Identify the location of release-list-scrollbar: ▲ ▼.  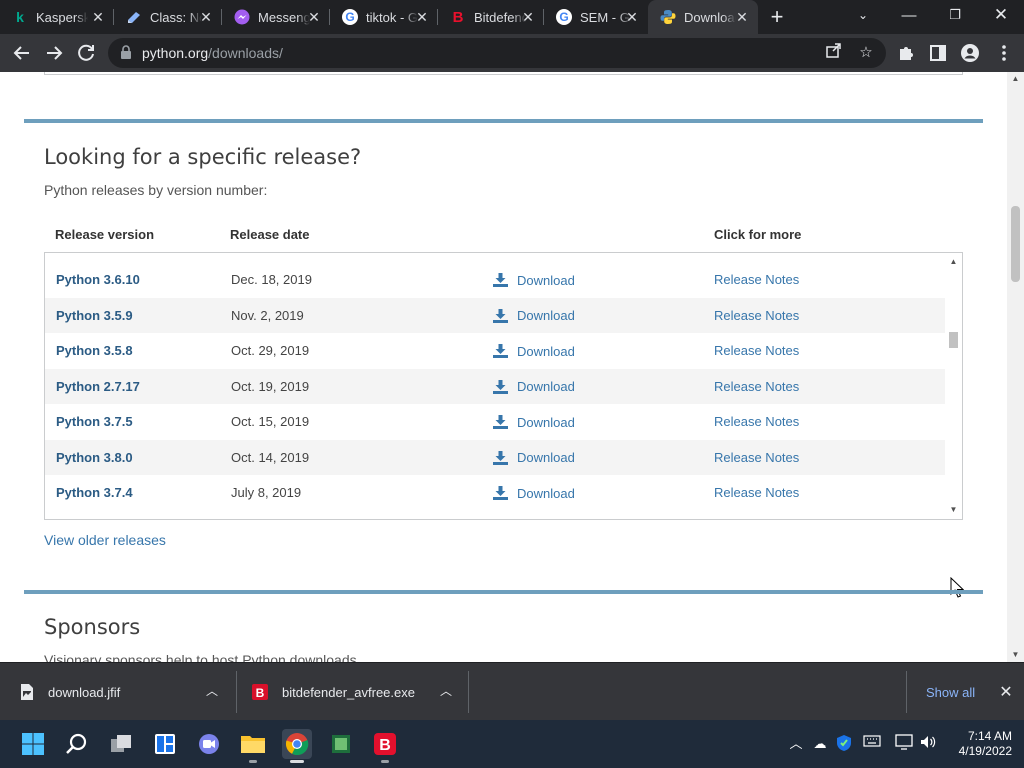
(953, 386).